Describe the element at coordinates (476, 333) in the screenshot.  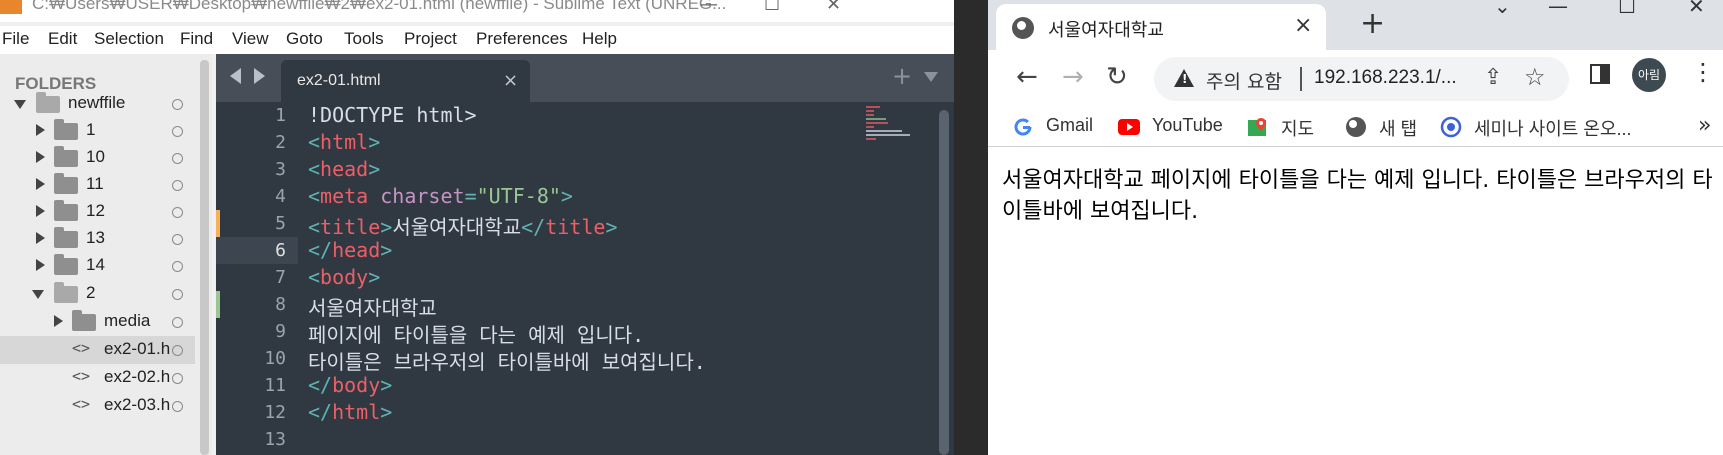
I see `code-line: 페이지에 타이틀을 다는 예제 입니다.` at that location.